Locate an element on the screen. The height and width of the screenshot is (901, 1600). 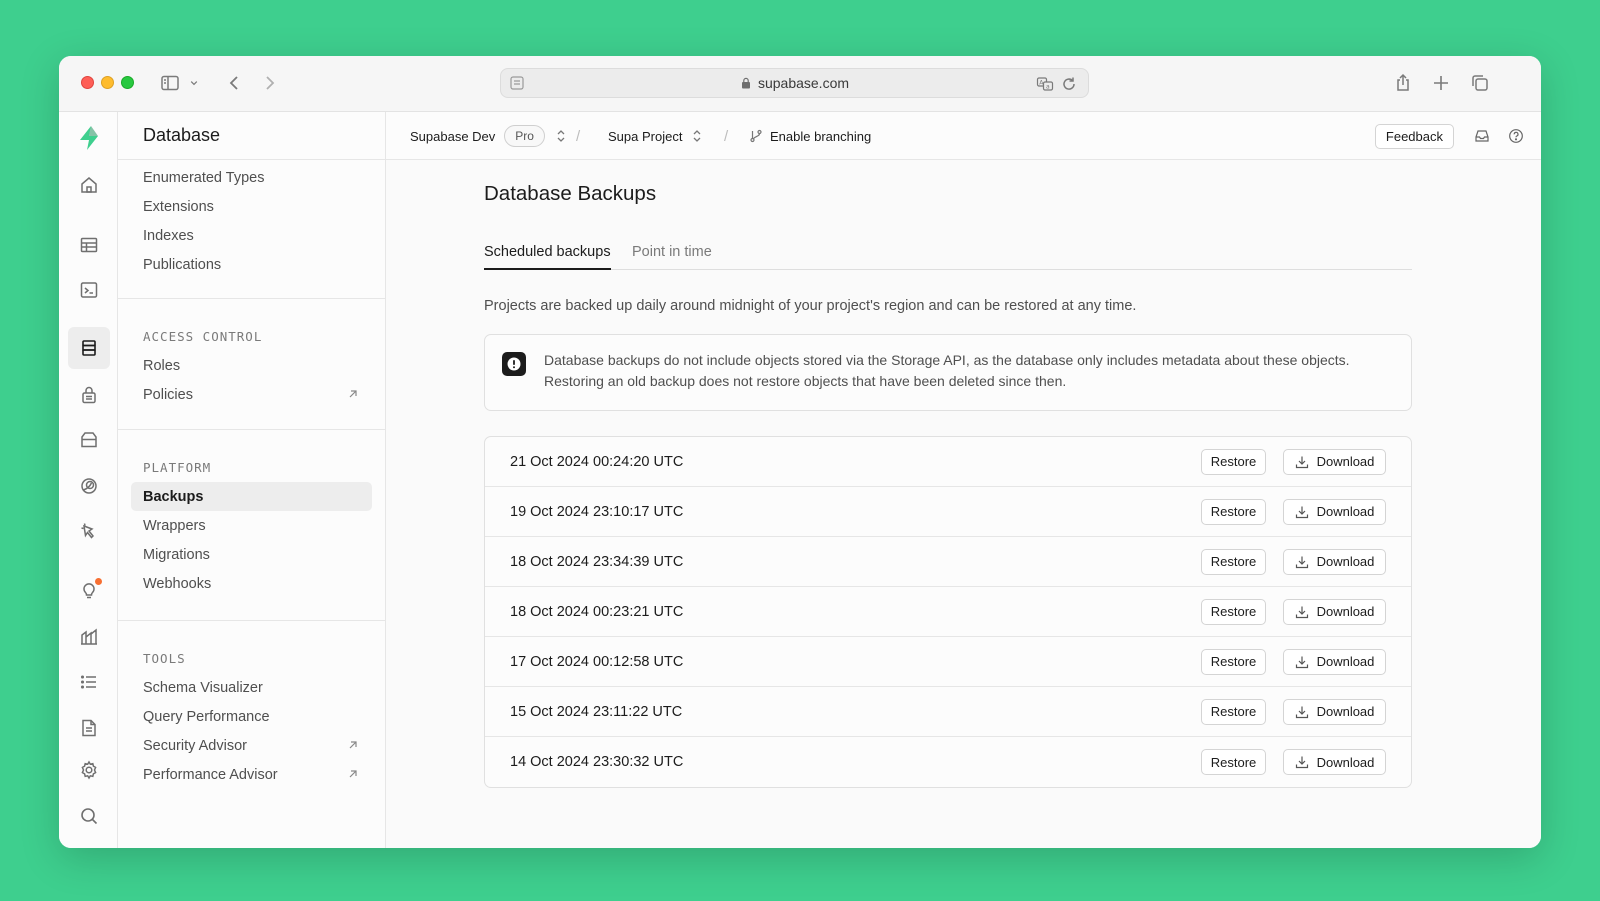
search-icon is located at coordinates (89, 816).